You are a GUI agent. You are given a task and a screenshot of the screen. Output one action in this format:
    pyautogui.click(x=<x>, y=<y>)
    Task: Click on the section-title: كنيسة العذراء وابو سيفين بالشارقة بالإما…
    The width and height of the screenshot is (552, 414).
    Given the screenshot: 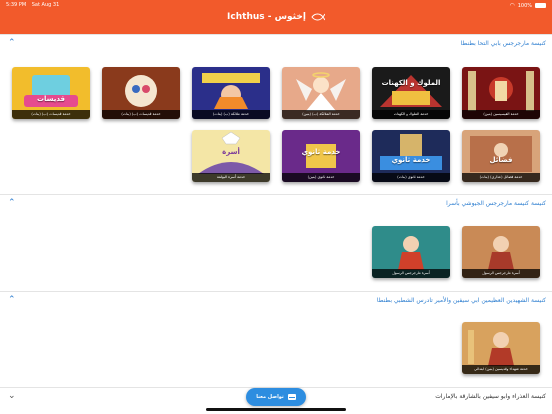 What is the action you would take?
    pyautogui.click(x=490, y=396)
    